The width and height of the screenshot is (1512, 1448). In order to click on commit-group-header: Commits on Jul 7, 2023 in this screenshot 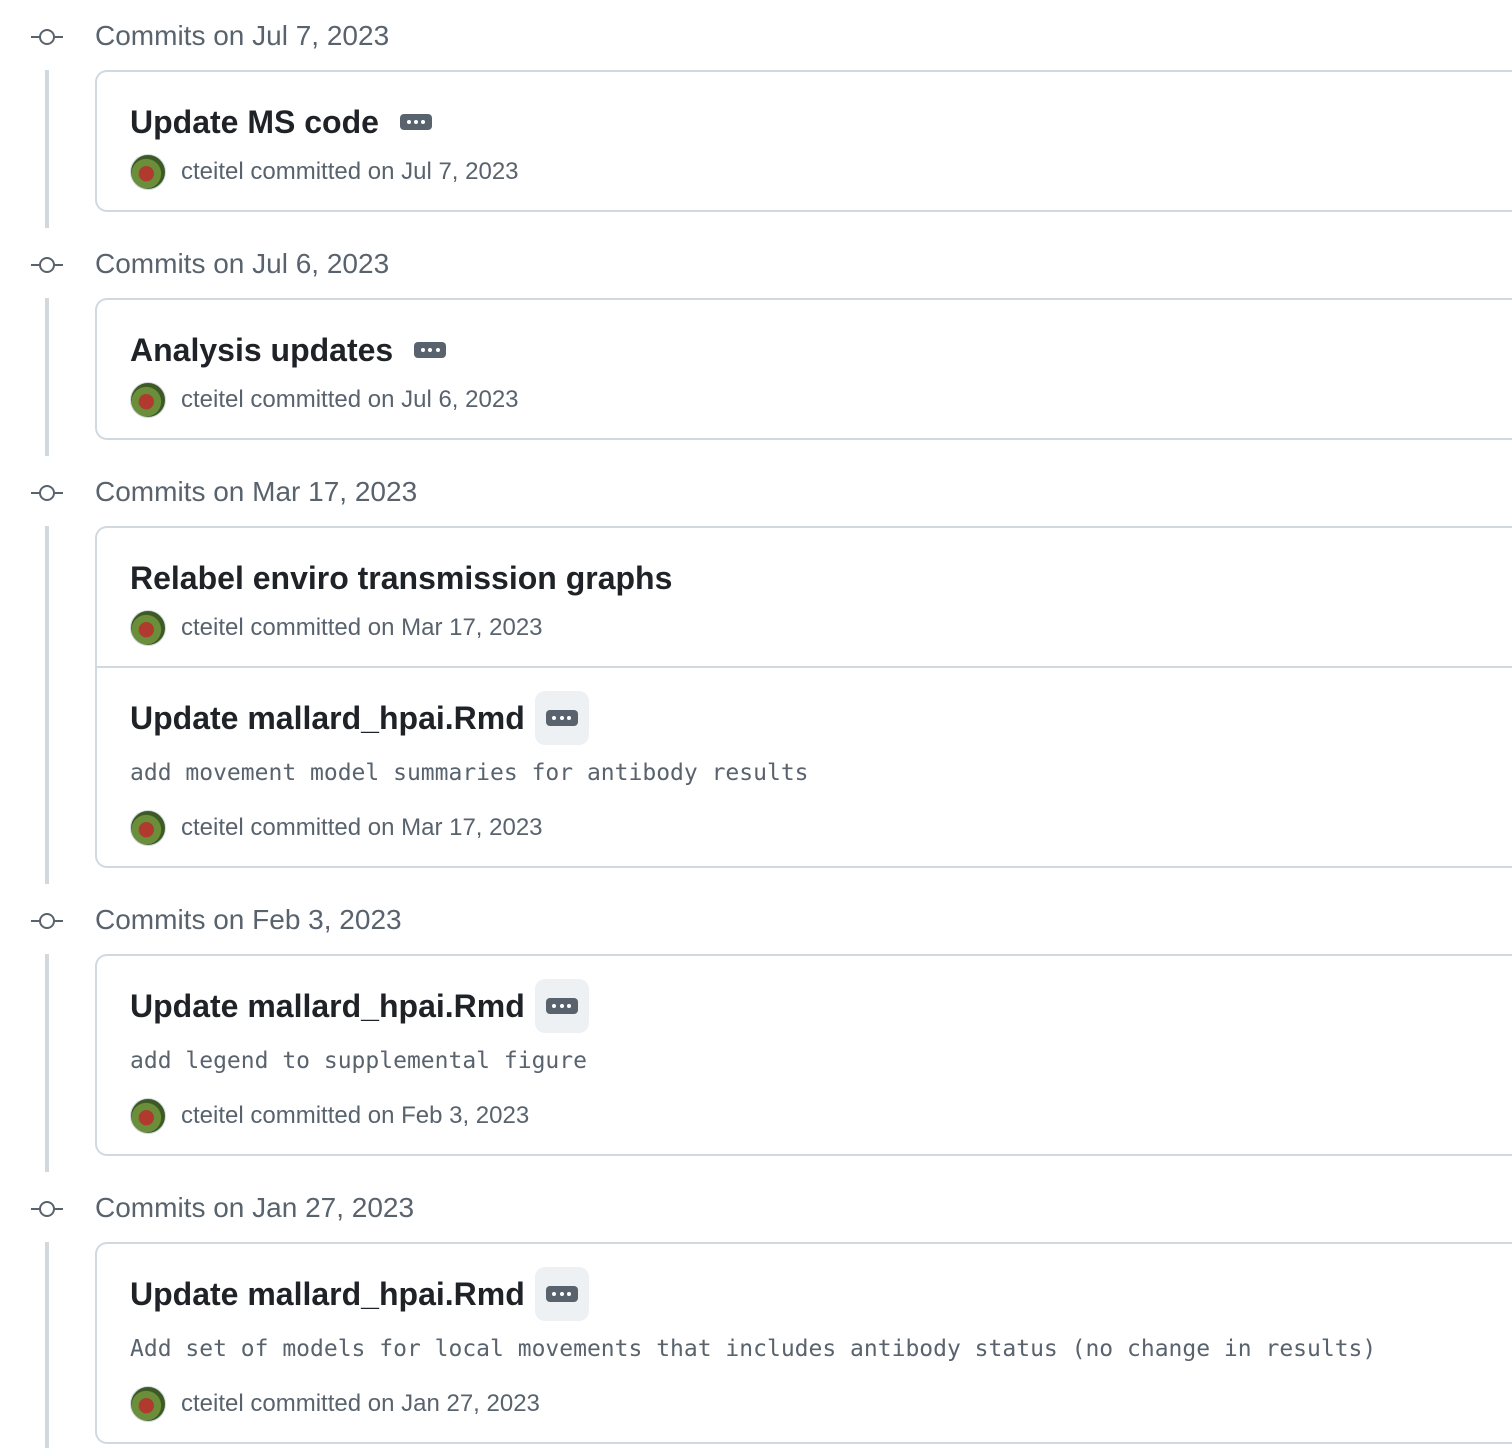, I will do `click(756, 25)`.